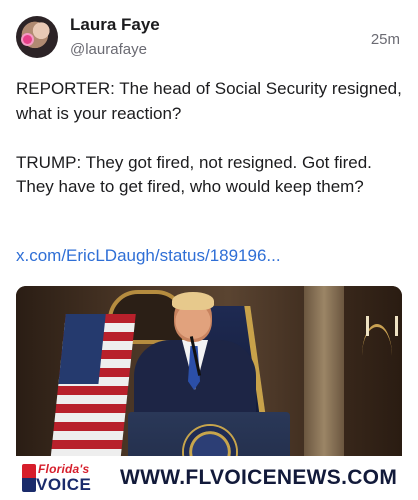 This screenshot has width=418, height=500. Describe the element at coordinates (27, 39) in the screenshot. I see `flower-icon` at that location.